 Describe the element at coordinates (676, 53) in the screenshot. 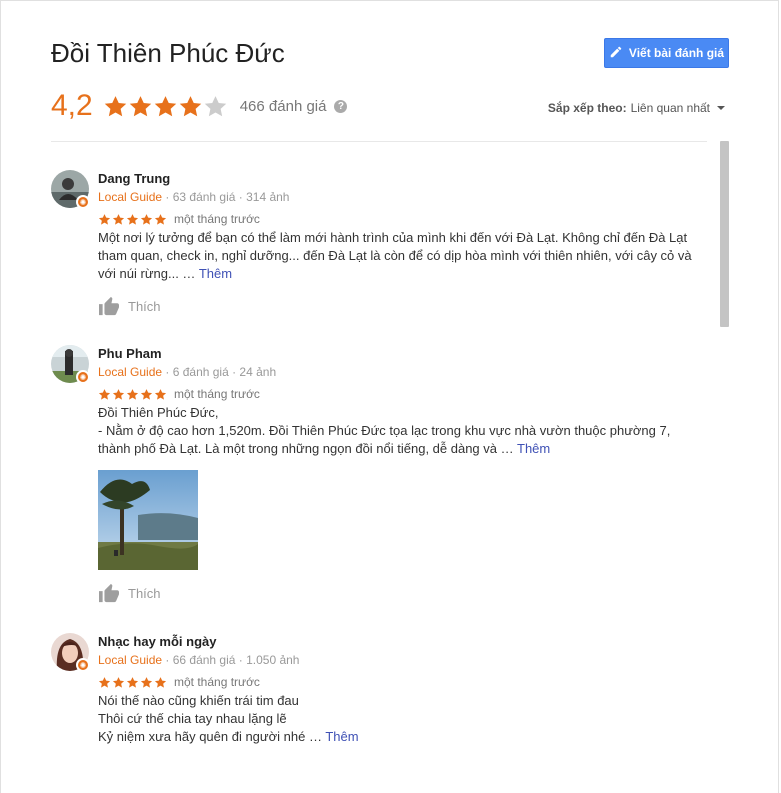

I see `write-review-label: Viết bài đánh giá` at that location.